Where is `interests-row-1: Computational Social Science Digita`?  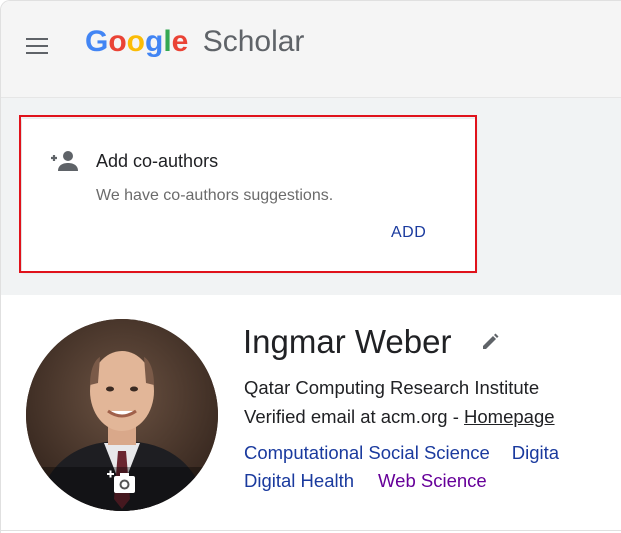 interests-row-1: Computational Social Science Digita is located at coordinates (401, 453).